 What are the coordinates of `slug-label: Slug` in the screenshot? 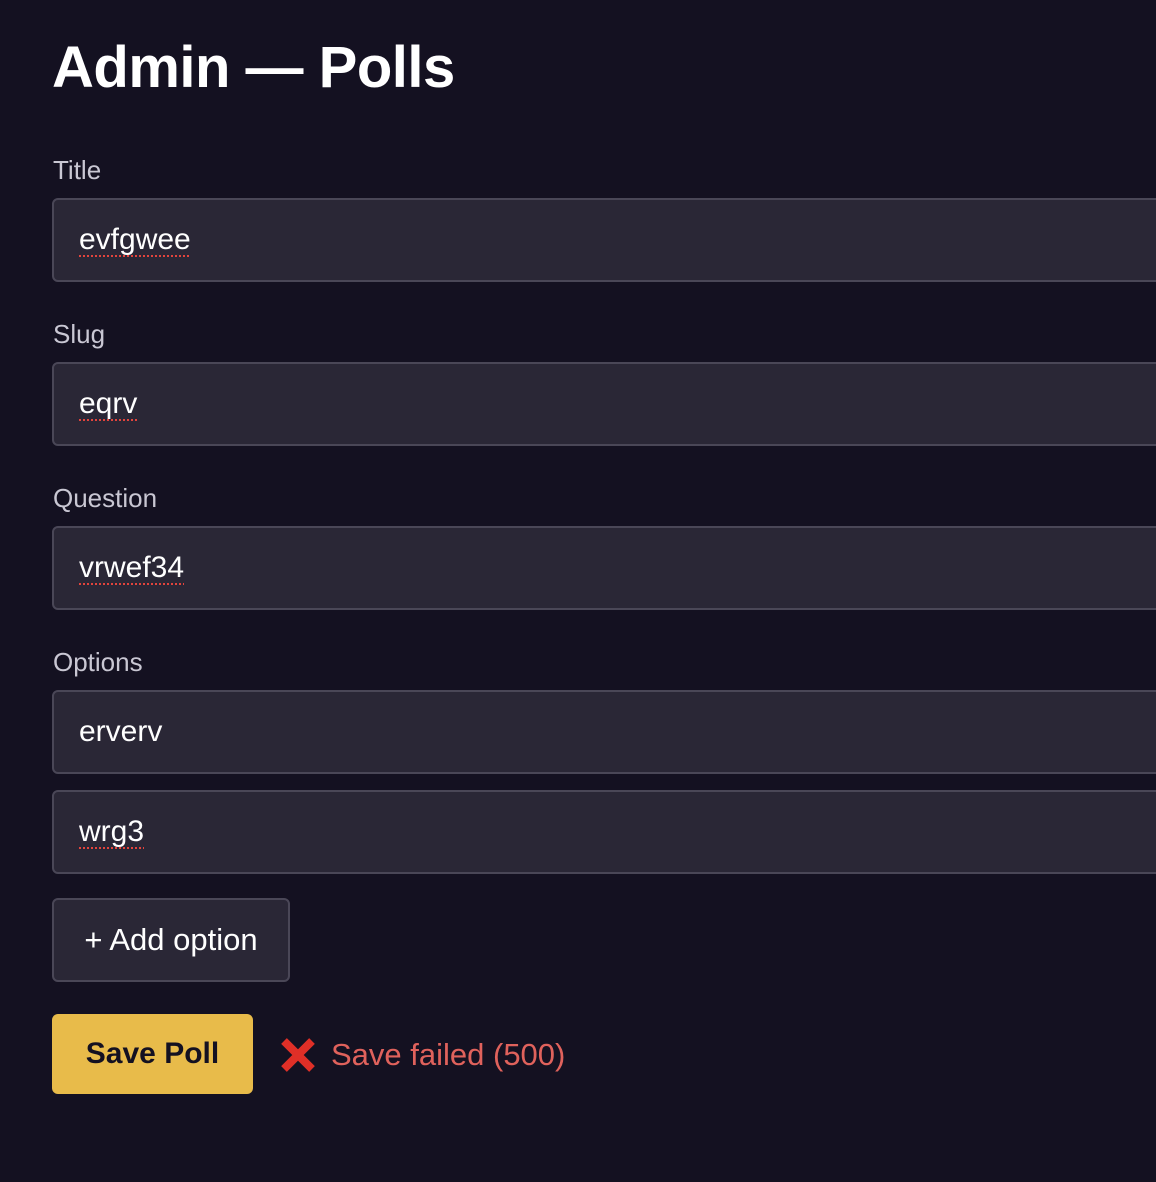 It's located at (79, 334).